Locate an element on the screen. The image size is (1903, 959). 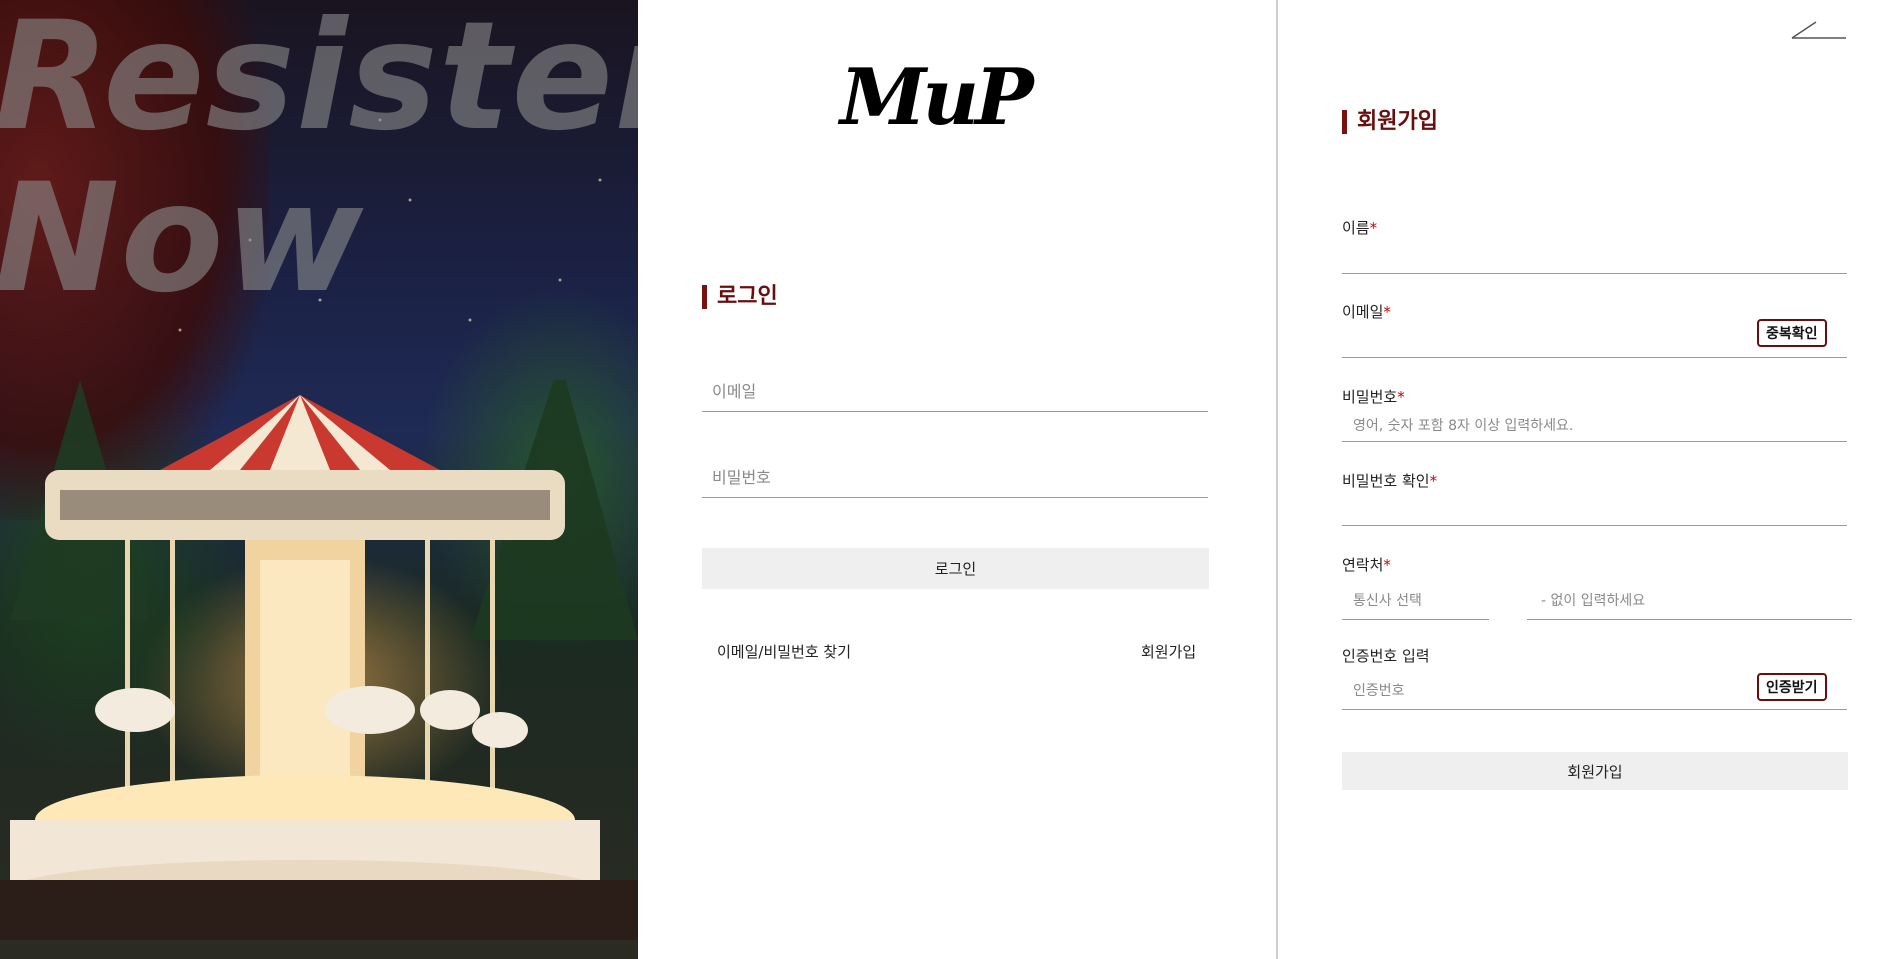
password-confirm-input is located at coordinates (1594, 510).